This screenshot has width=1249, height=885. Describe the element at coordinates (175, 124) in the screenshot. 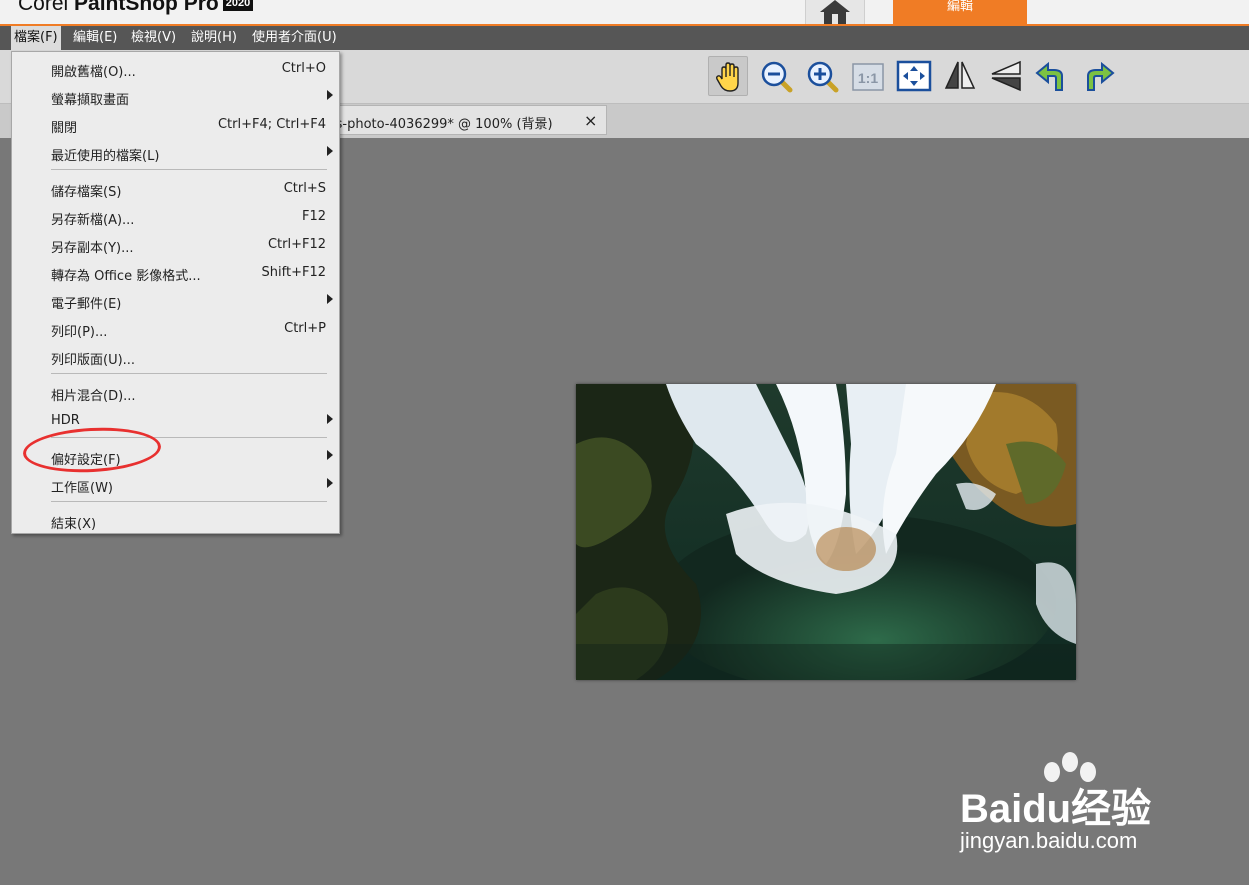

I see `menu-item-close: 關閉 Ctrl+F4; Ctrl+F4` at that location.